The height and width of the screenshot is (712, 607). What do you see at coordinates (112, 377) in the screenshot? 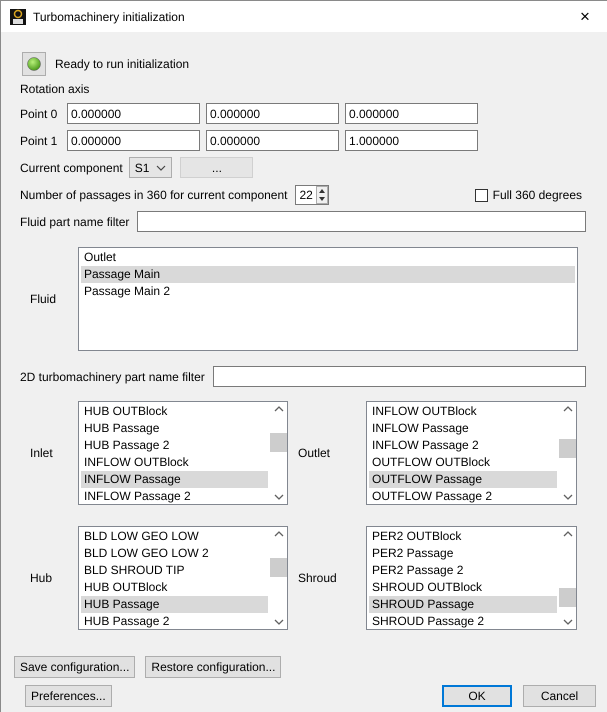
I see `field-label: 2D turbomachinery part name filter` at bounding box center [112, 377].